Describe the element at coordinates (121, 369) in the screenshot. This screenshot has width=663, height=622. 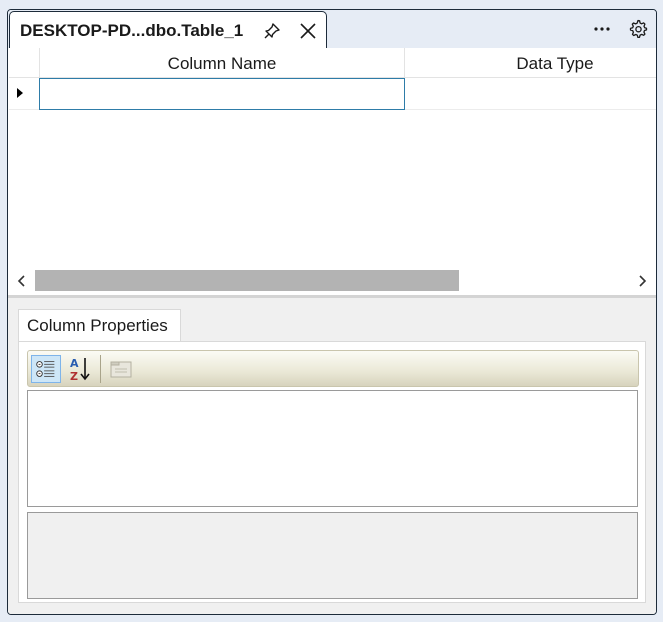
I see `property-pages-icon` at that location.